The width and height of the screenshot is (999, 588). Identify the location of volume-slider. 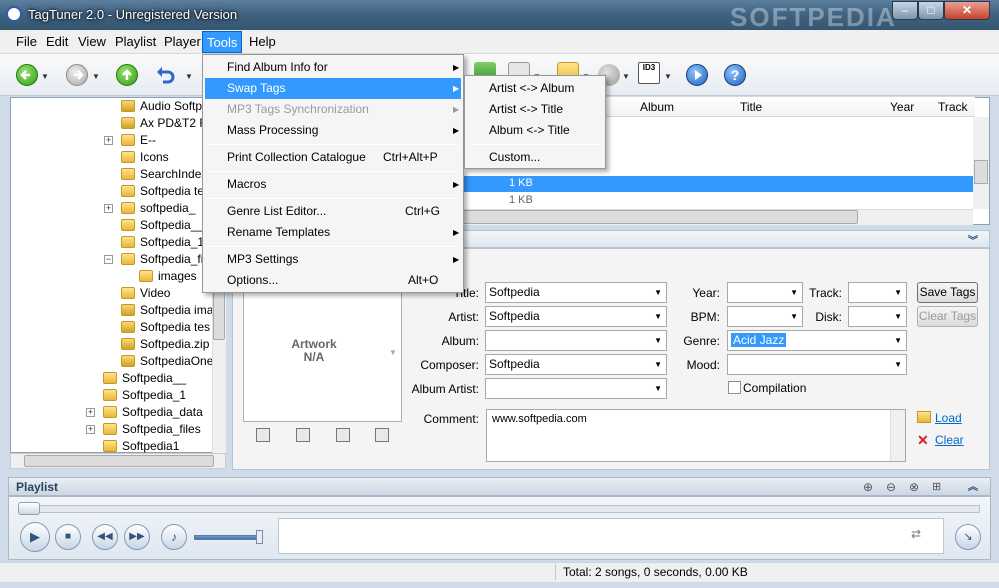
(228, 537).